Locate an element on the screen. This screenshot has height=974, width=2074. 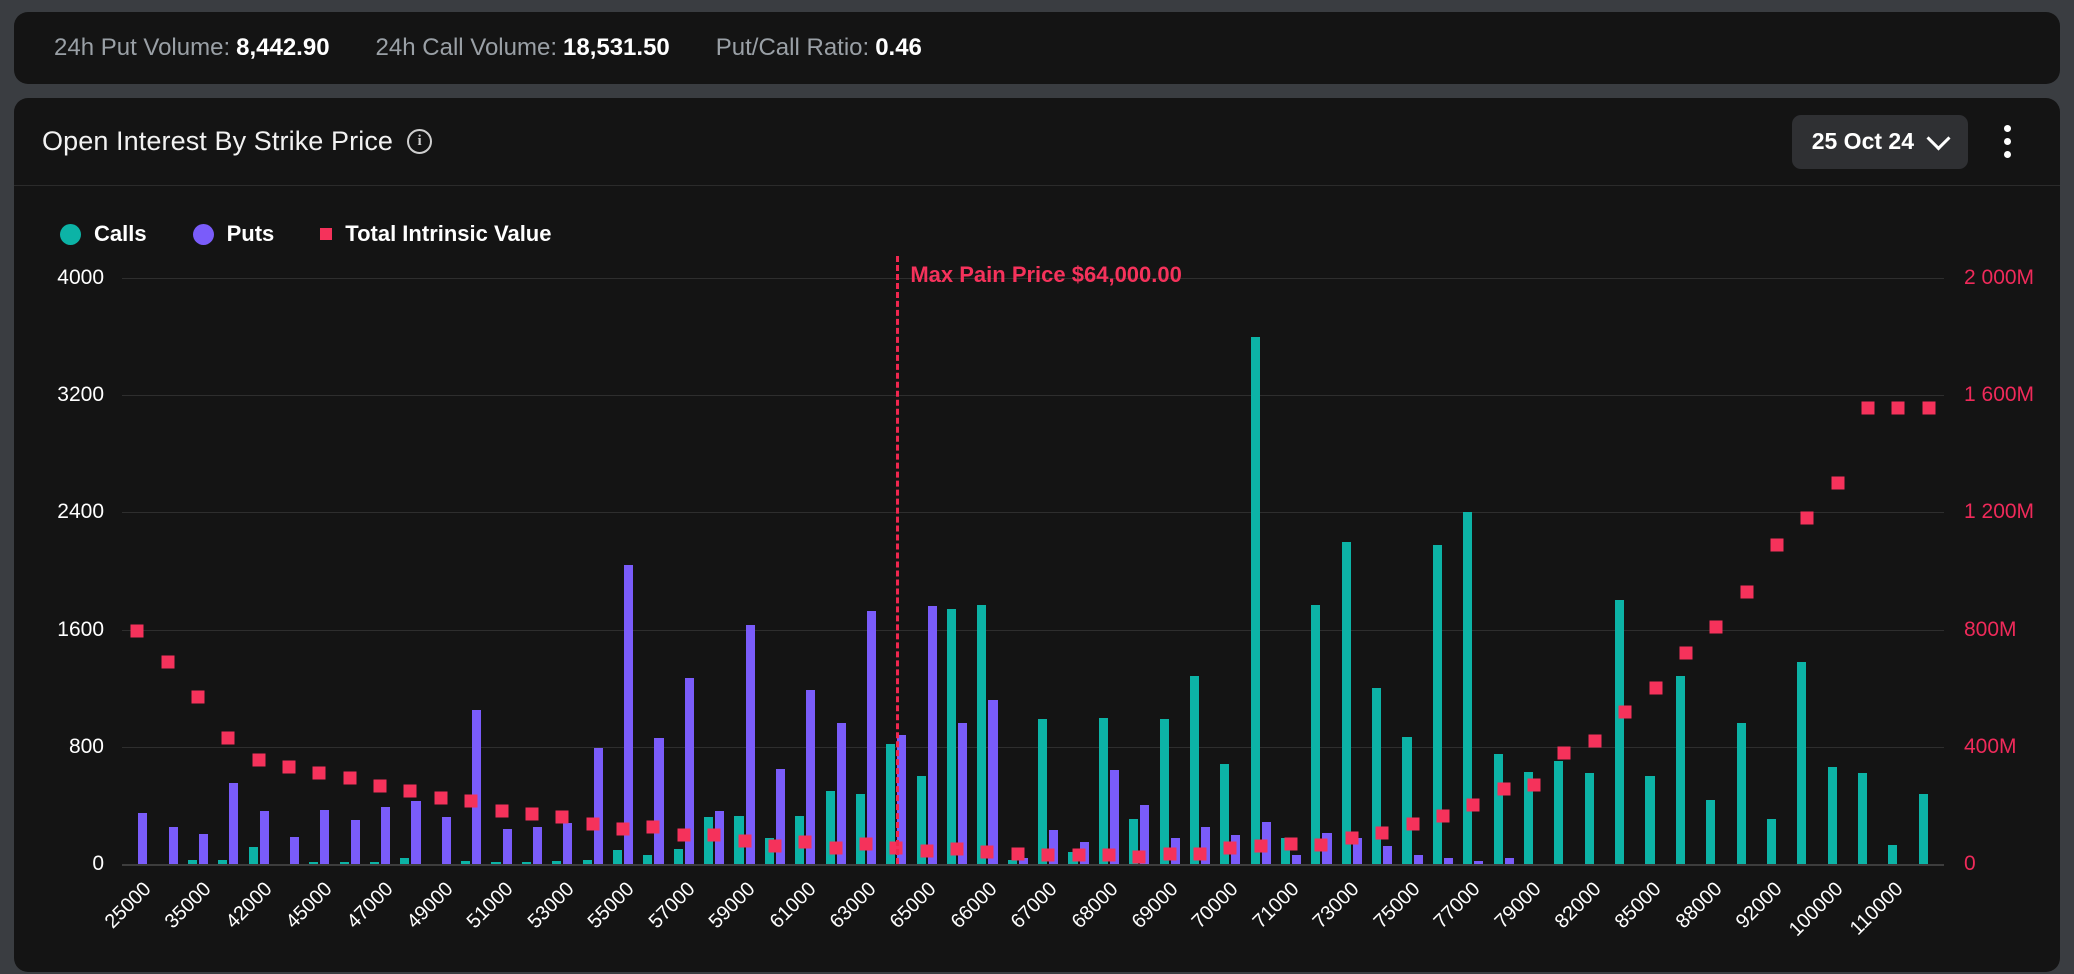
legend-item-calls: Calls is located at coordinates (103, 234).